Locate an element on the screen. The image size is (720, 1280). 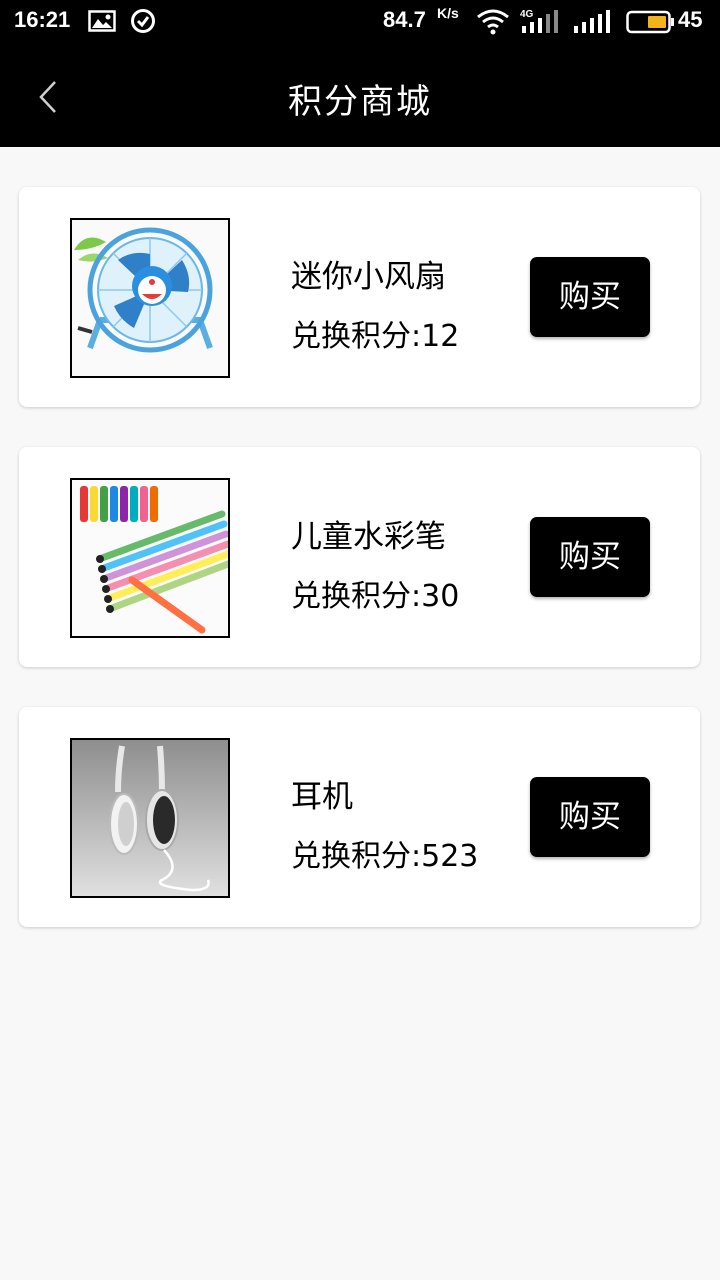
product-image-headphones is located at coordinates (150, 818).